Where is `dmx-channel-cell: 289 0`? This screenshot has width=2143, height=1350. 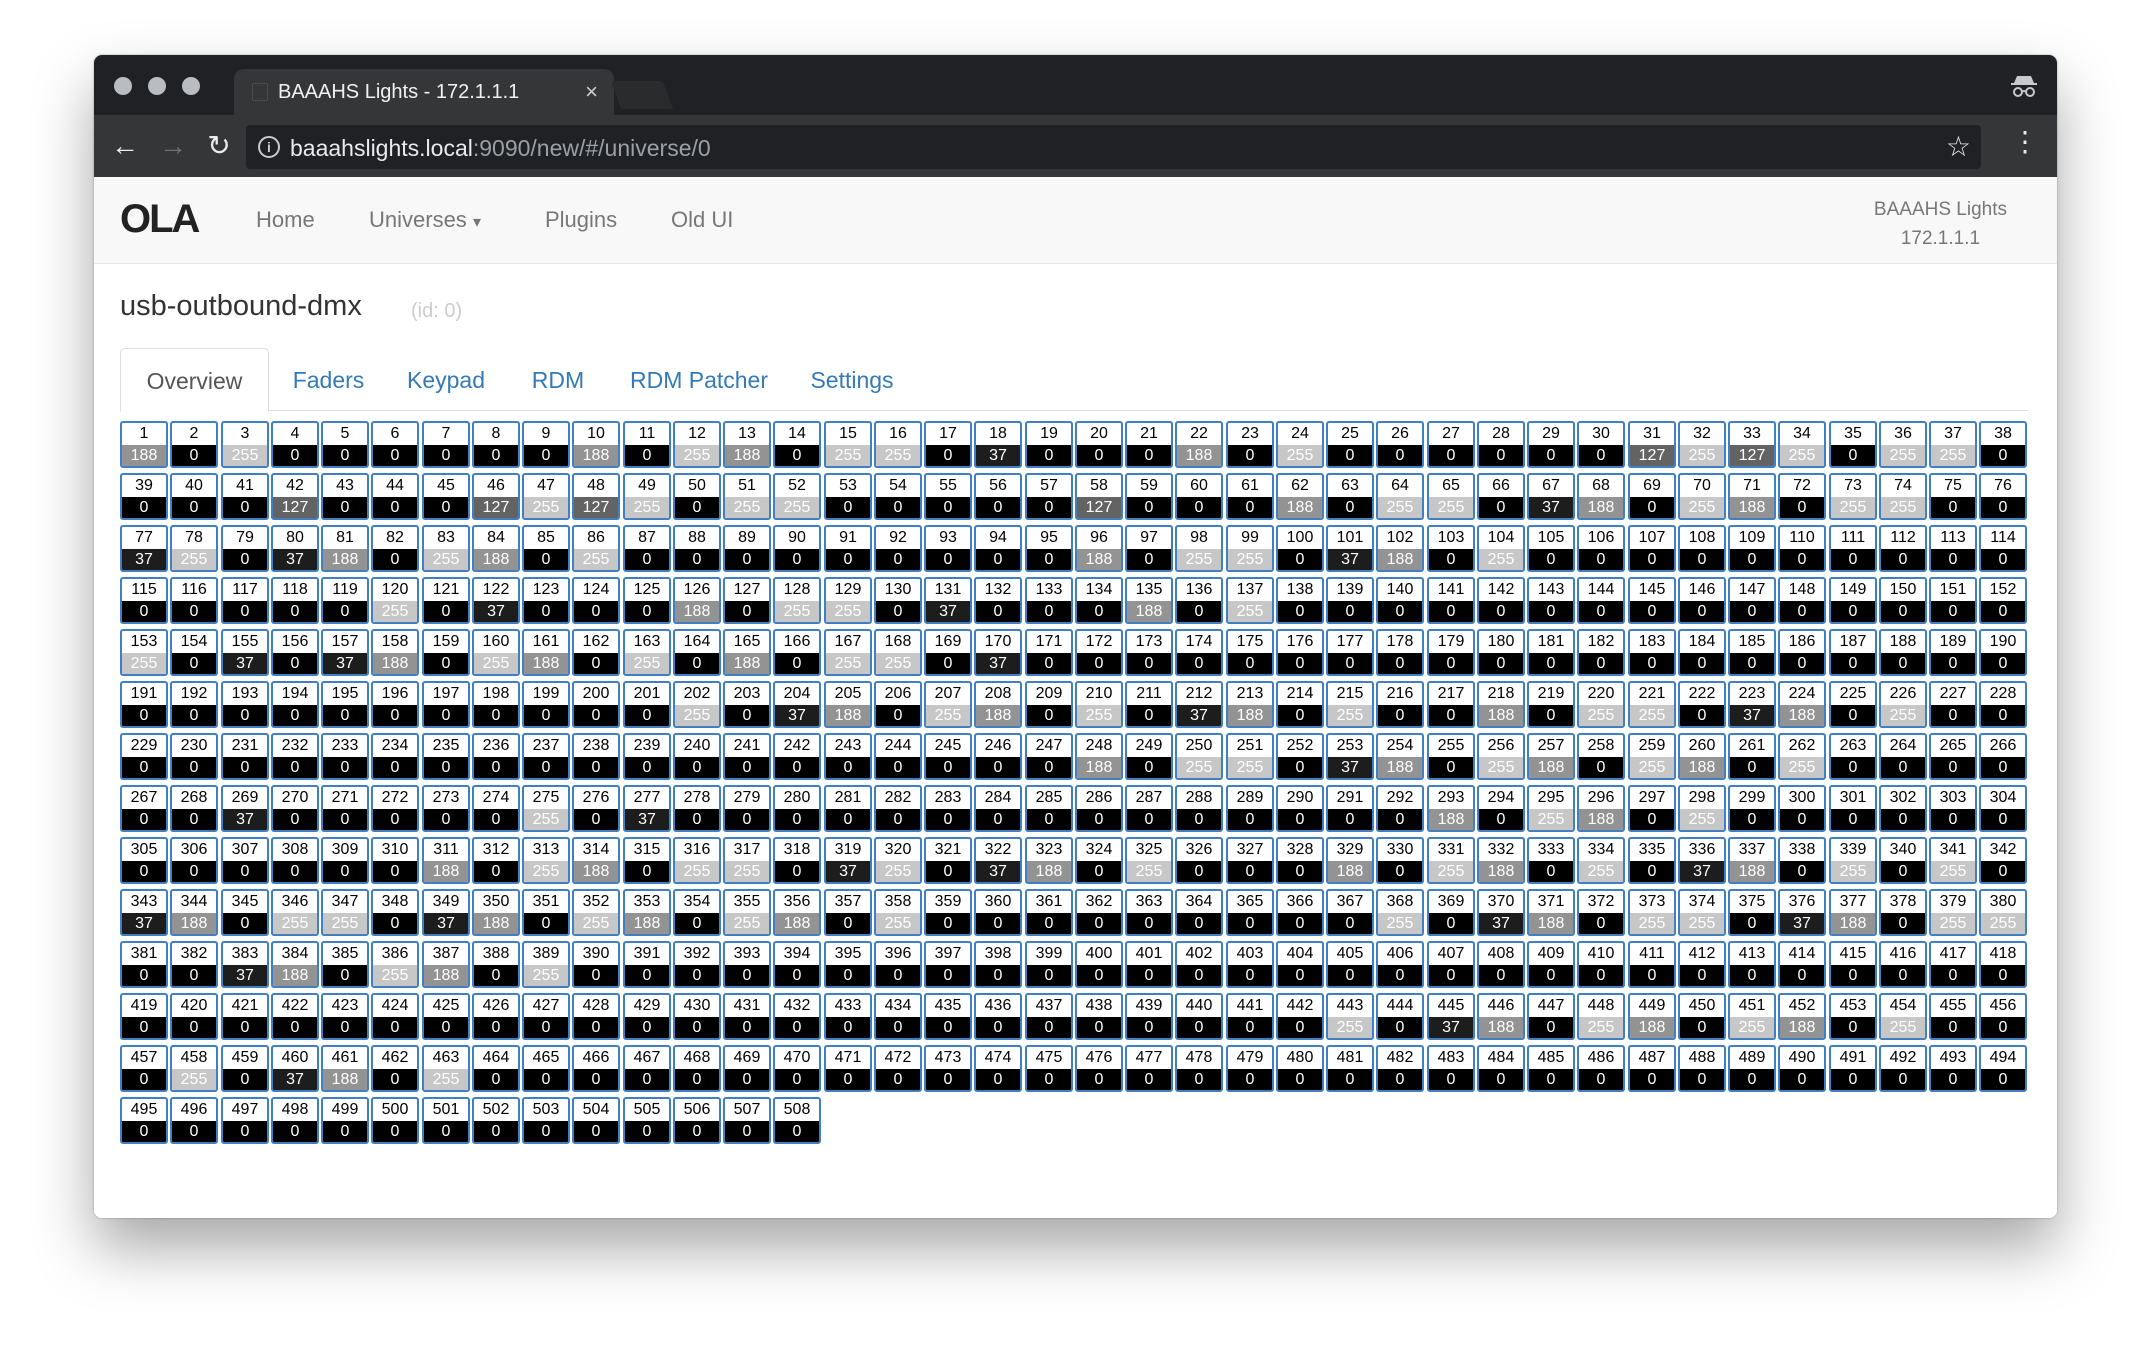 dmx-channel-cell: 289 0 is located at coordinates (1250, 808).